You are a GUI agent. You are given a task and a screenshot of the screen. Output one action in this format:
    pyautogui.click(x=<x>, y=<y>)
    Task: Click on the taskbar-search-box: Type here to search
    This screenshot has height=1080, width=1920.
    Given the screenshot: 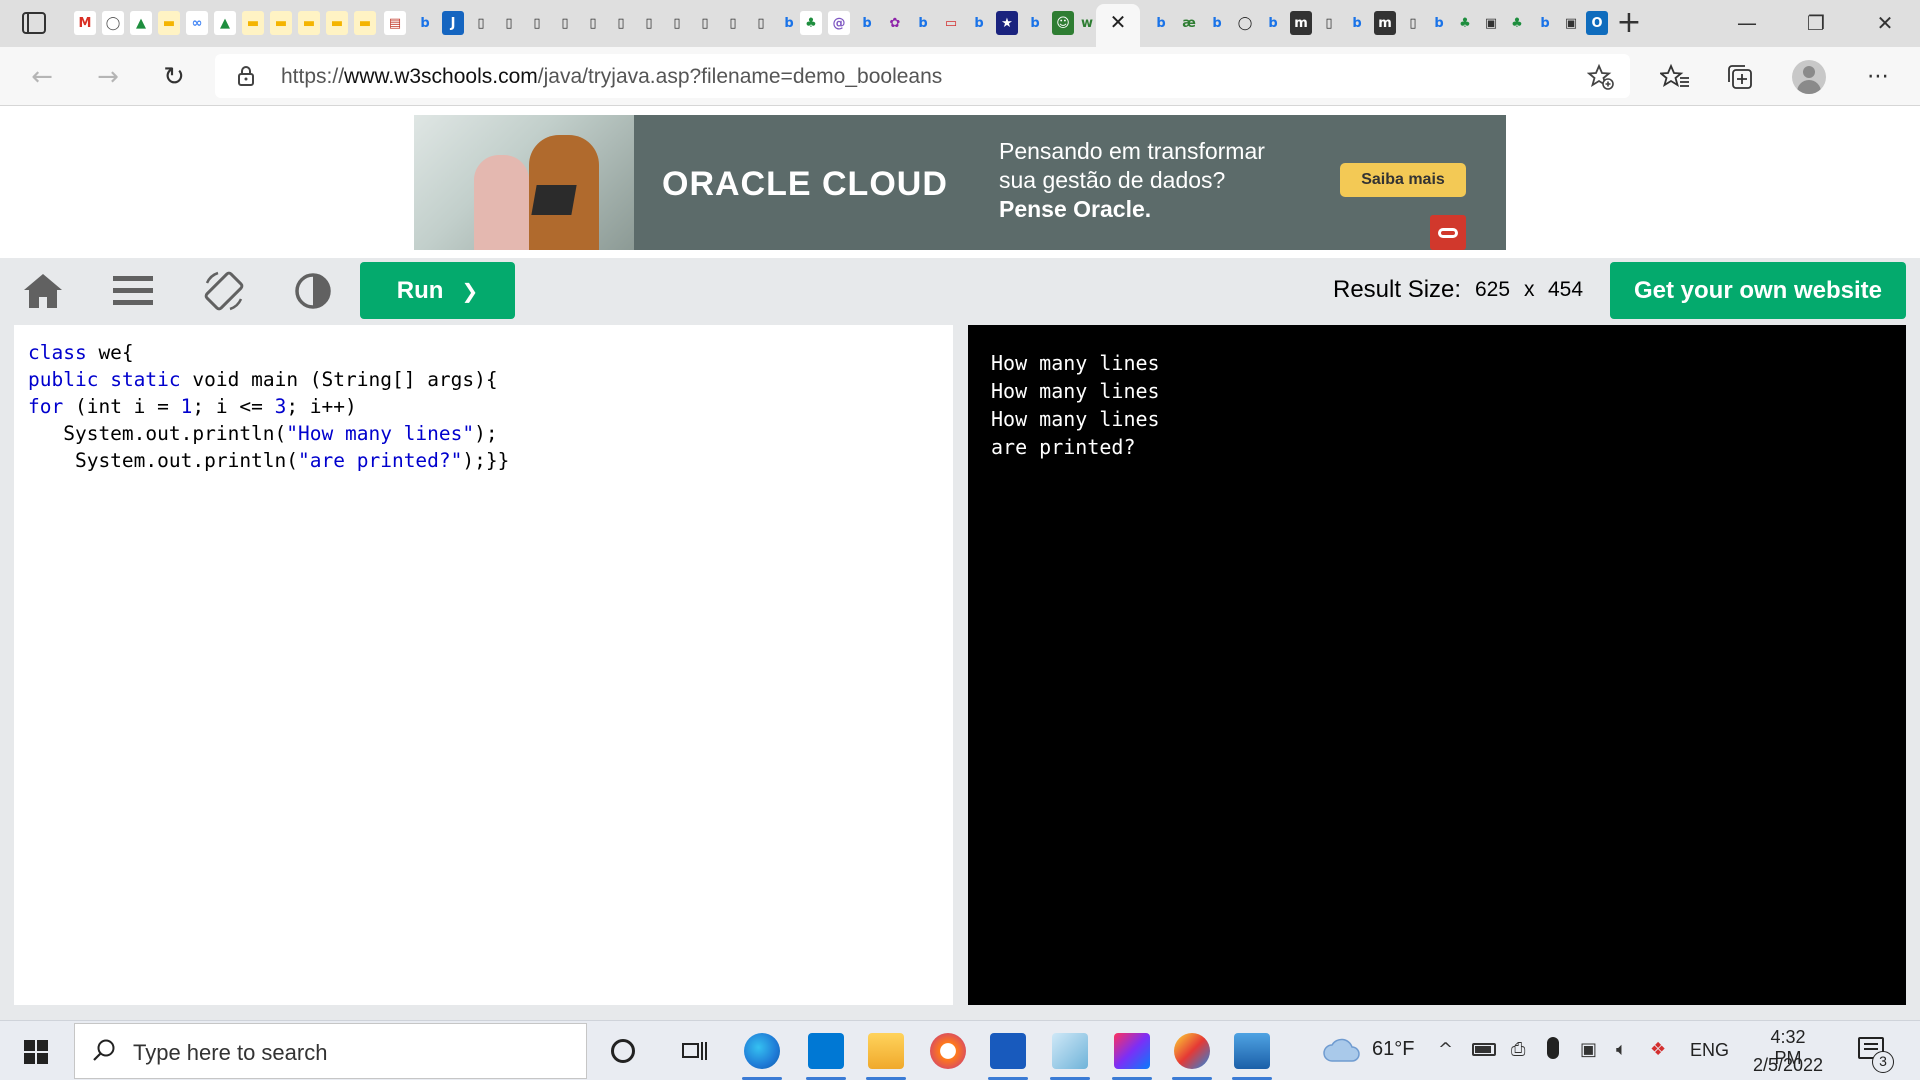 What is the action you would take?
    pyautogui.click(x=330, y=1051)
    